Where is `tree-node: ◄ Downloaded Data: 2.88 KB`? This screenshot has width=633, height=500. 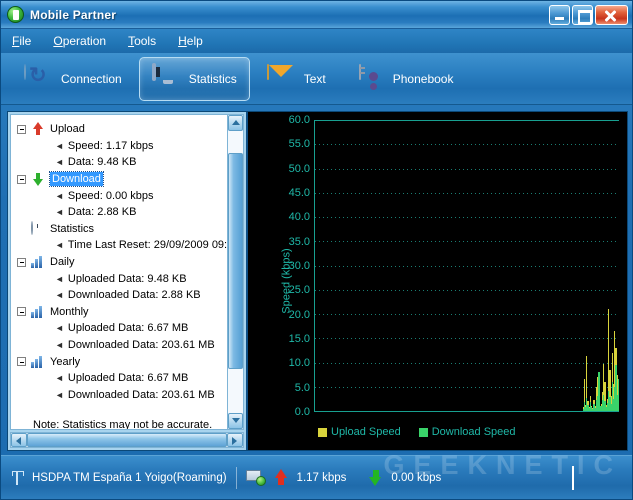
tree-node: ◄ Downloaded Data: 2.88 KB is located at coordinates (119, 295).